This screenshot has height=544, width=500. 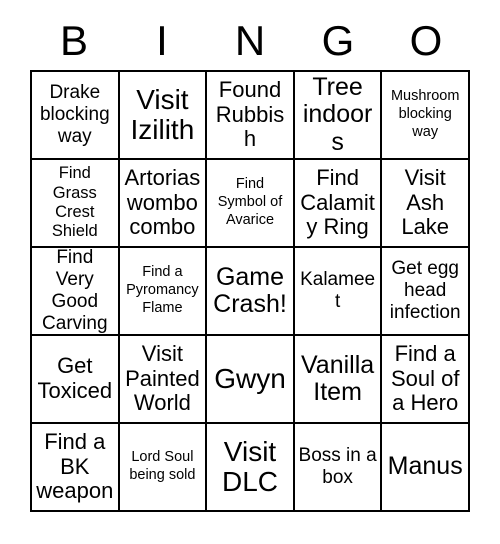 I want to click on bingo-cell-label: Find a Pyromancy Flame, so click(x=162, y=290).